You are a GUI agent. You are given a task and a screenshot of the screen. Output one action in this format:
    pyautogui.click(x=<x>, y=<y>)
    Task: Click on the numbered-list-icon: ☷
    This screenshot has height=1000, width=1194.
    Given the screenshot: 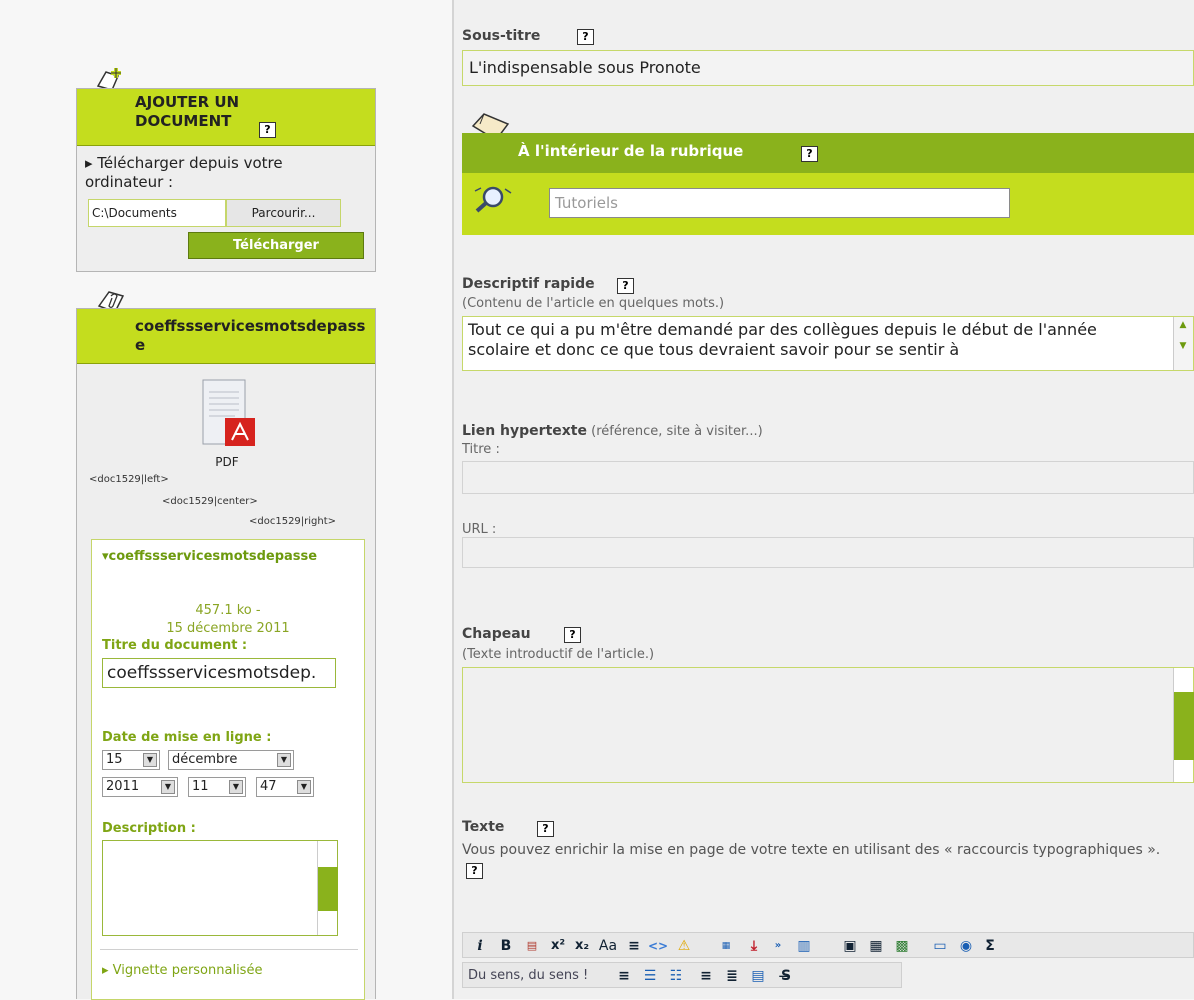 What is the action you would take?
    pyautogui.click(x=676, y=976)
    